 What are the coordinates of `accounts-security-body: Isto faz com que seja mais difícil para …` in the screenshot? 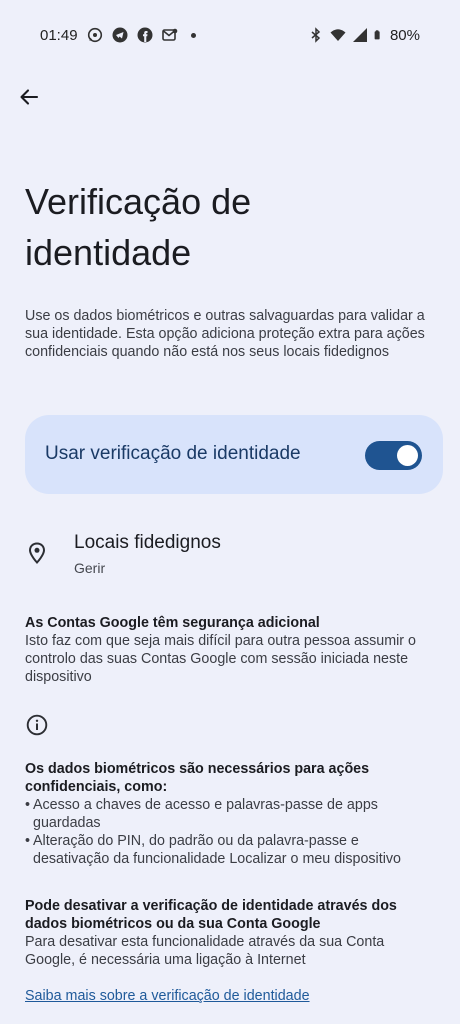 It's located at (220, 659).